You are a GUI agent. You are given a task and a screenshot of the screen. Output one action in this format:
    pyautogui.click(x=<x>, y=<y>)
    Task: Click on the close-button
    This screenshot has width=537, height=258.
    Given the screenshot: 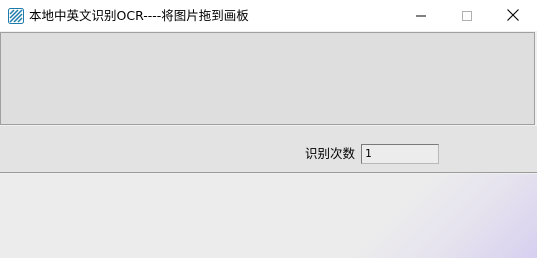 What is the action you would take?
    pyautogui.click(x=513, y=15)
    